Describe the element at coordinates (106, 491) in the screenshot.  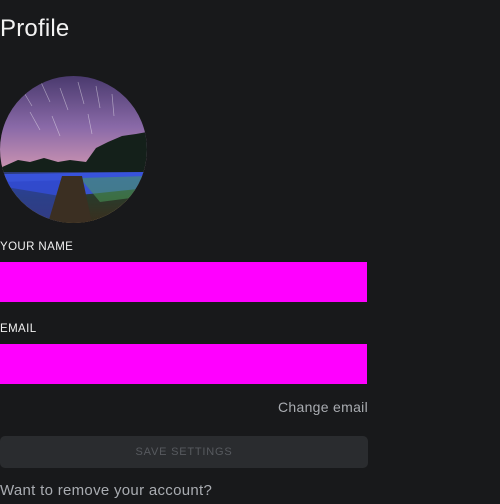
I see `remove-account-link: Want to remove your account?` at that location.